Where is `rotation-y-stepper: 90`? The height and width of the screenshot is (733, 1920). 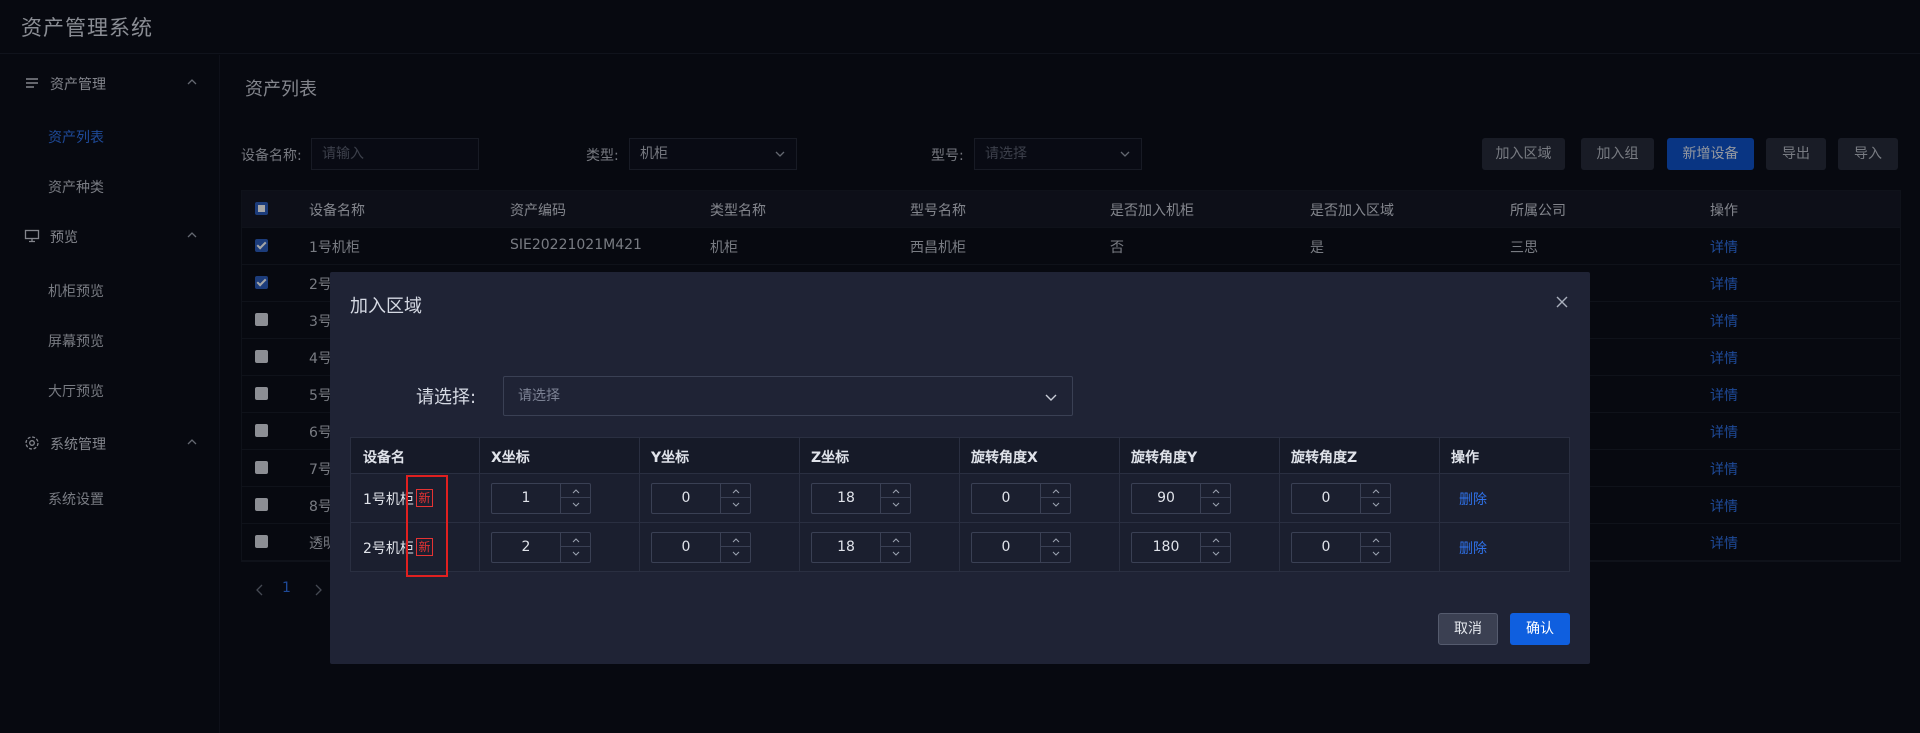
rotation-y-stepper: 90 is located at coordinates (1181, 498).